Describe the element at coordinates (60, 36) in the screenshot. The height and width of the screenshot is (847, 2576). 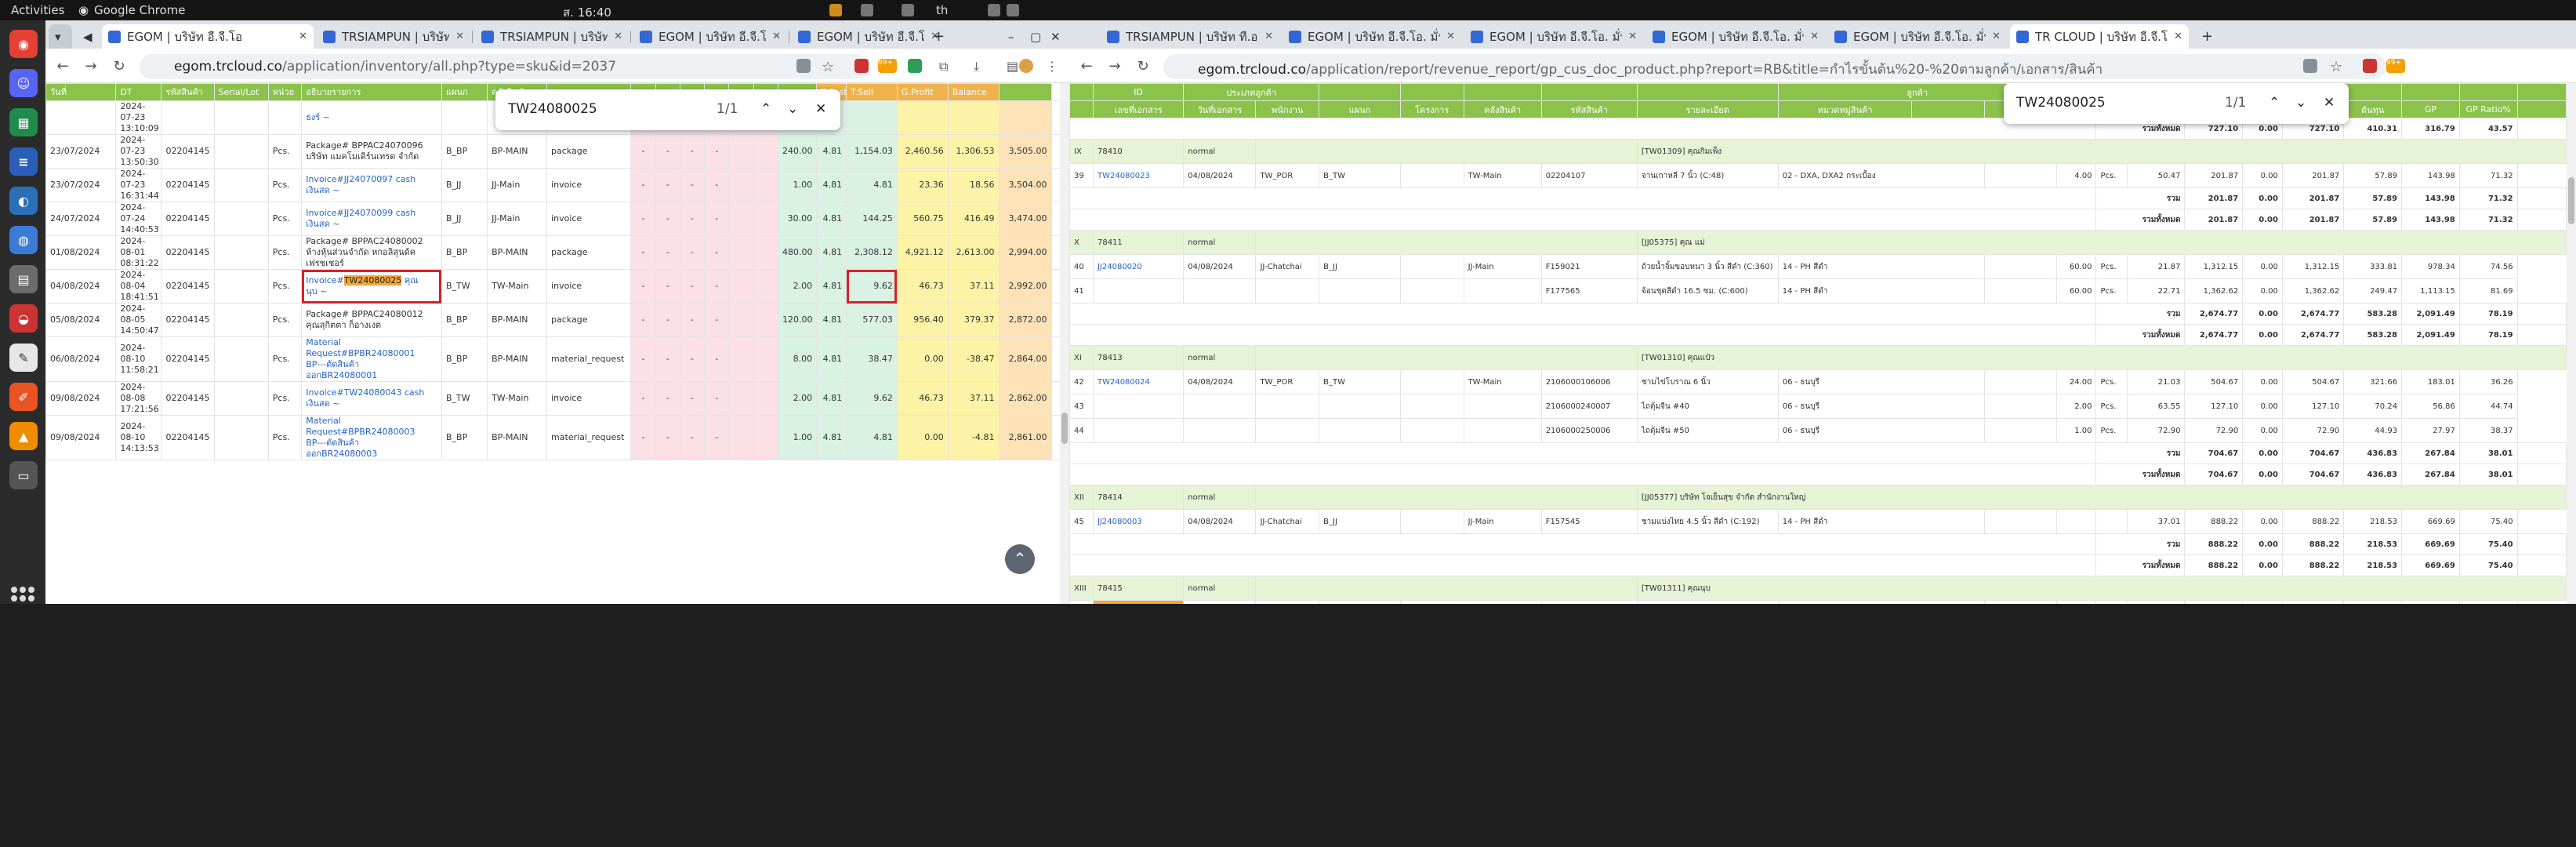
I see `tab-list-button: ▾` at that location.